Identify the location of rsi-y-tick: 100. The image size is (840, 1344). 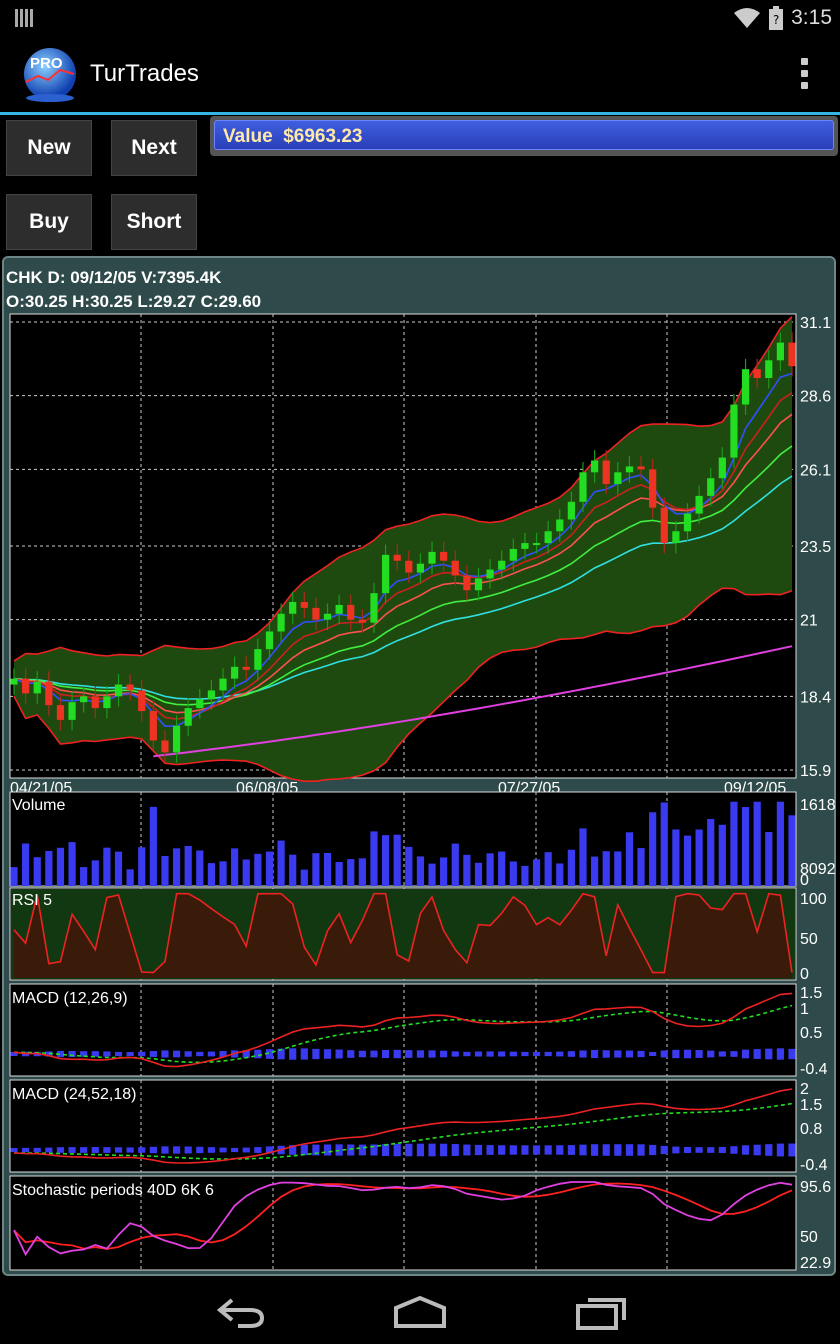
(813, 899).